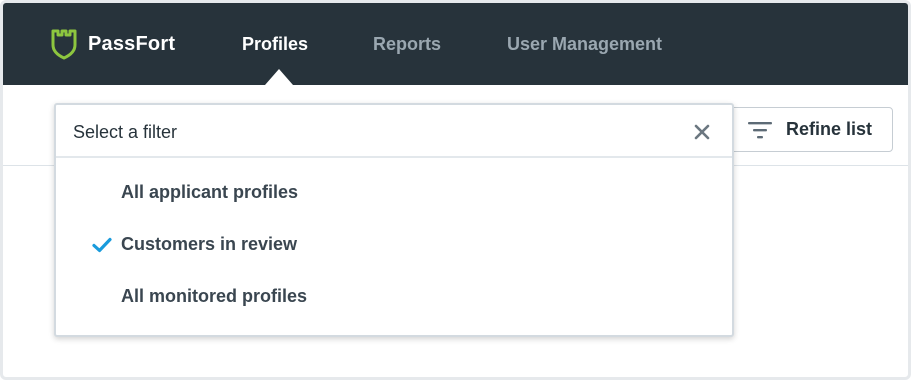  Describe the element at coordinates (584, 44) in the screenshot. I see `nav-tab-user-management: User Management` at that location.